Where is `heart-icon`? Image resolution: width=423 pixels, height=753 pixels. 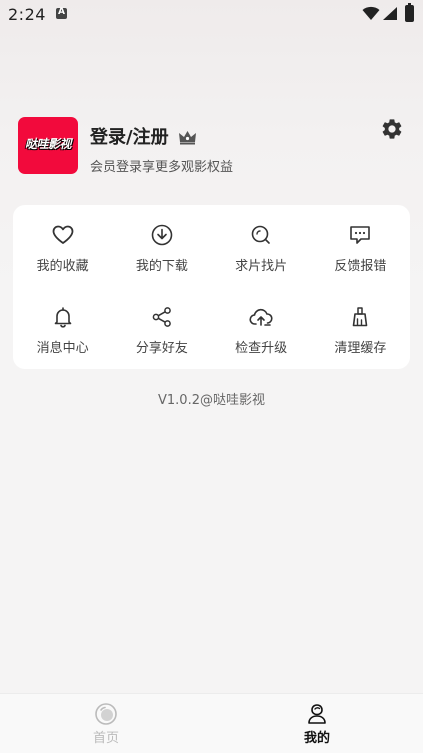
heart-icon is located at coordinates (63, 234).